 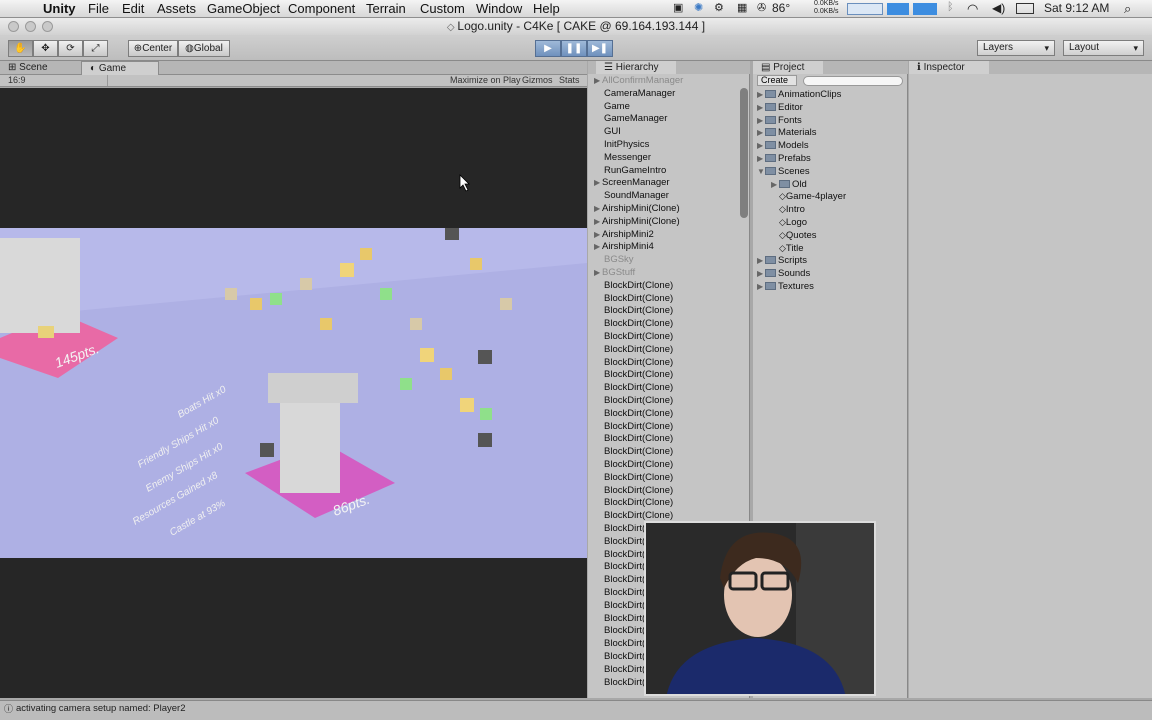 I want to click on hierarchy-item: RunGameIntro, so click(x=635, y=170).